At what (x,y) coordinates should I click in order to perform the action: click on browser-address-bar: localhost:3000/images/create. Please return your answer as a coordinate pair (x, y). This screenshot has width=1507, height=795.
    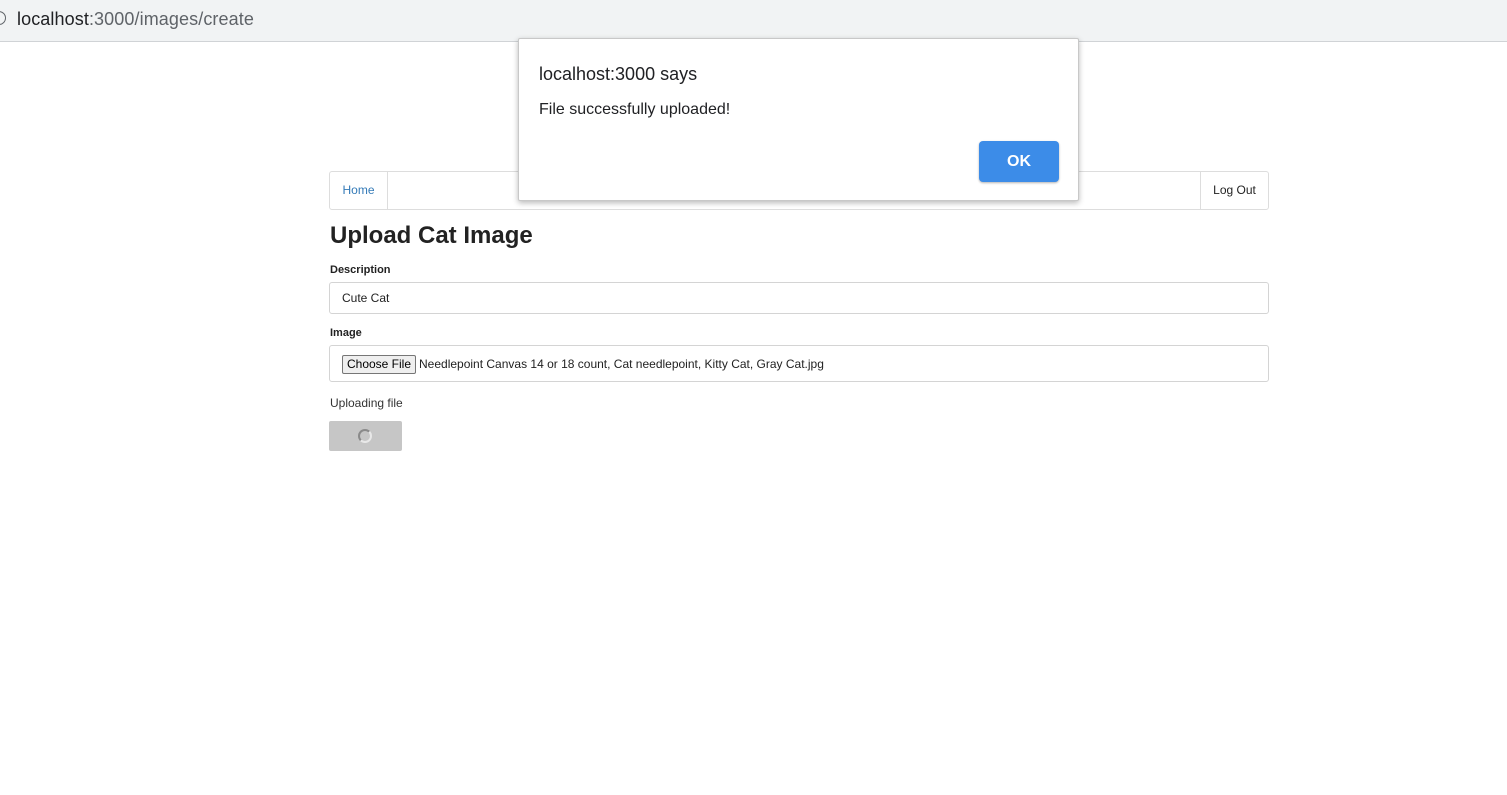
    Looking at the image, I should click on (753, 21).